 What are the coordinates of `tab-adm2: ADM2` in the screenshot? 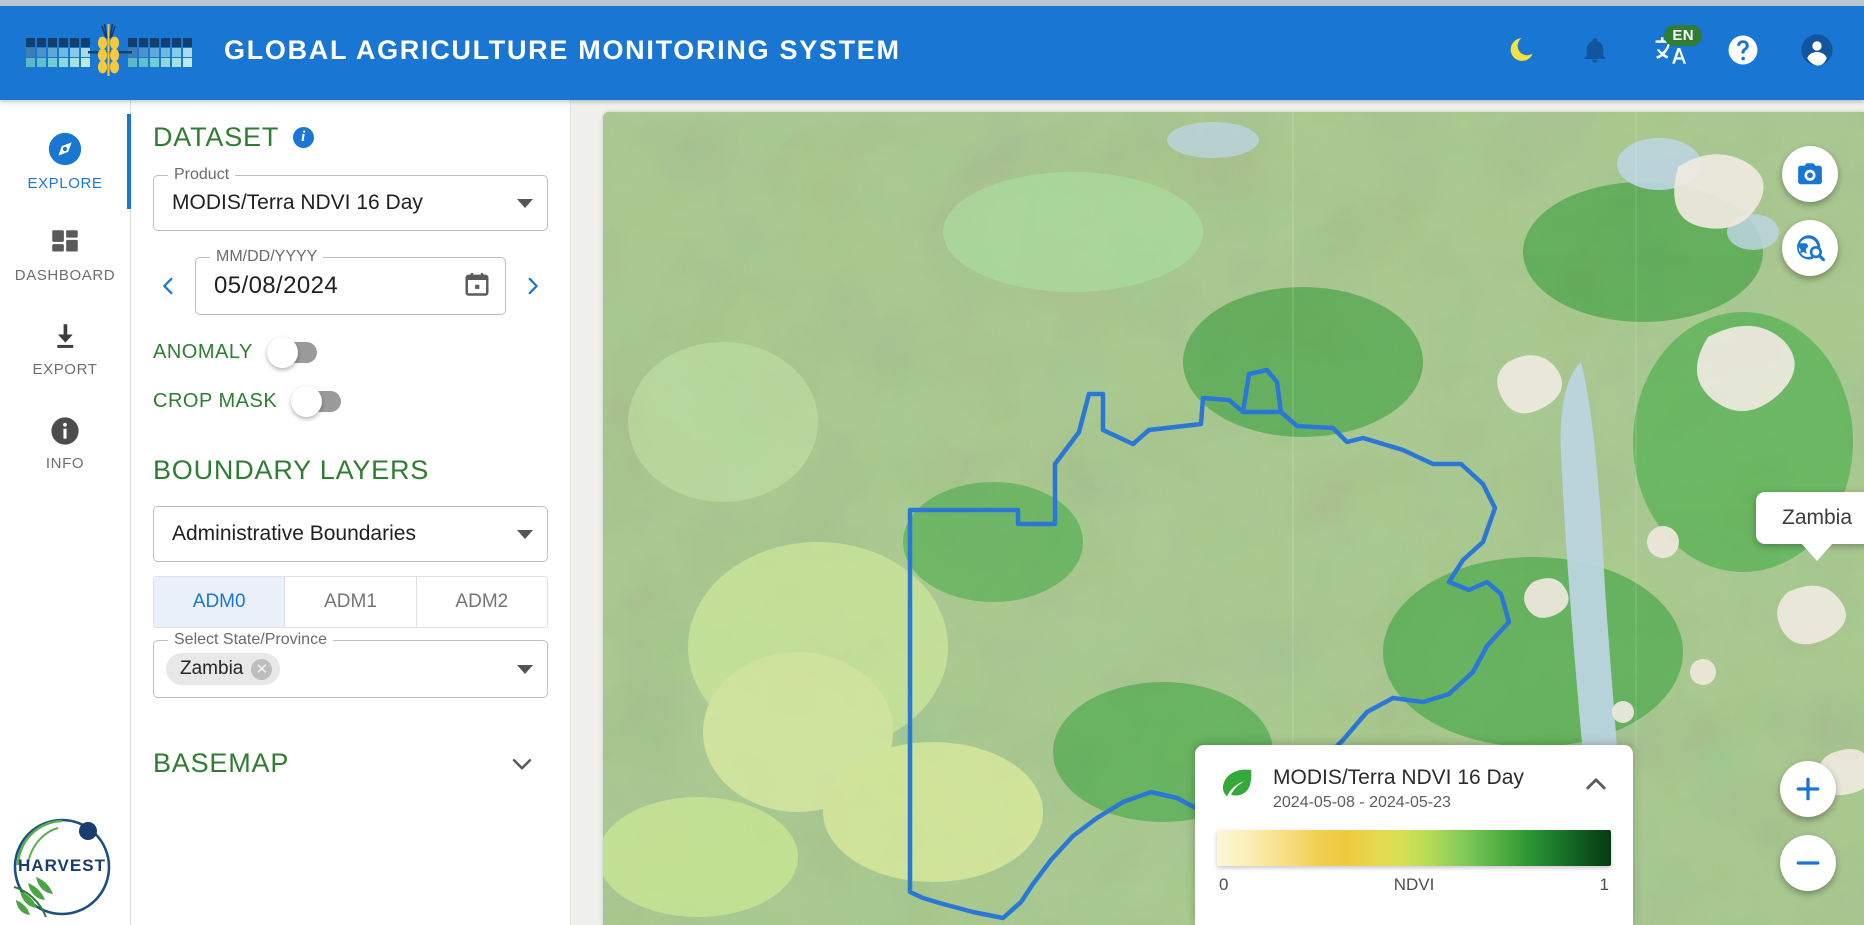 It's located at (481, 602).